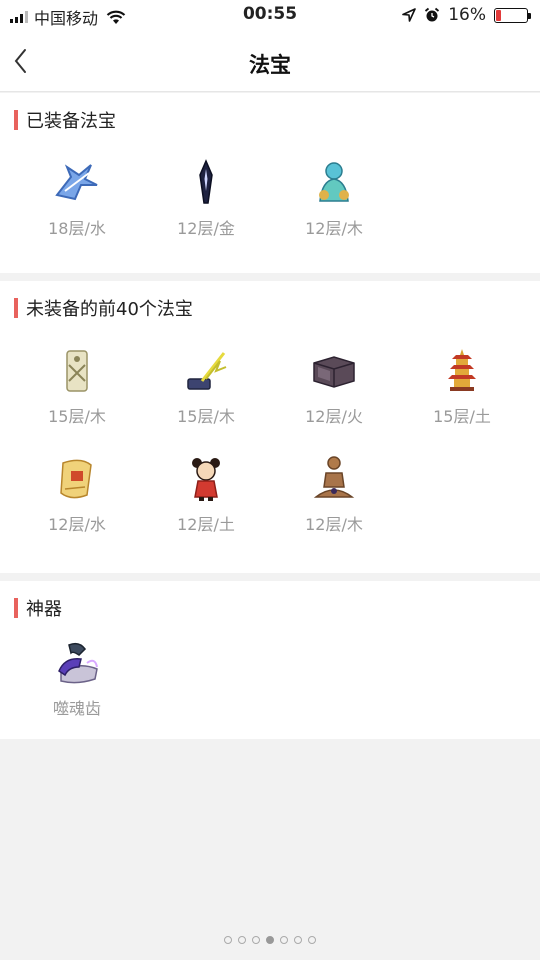 Image resolution: width=540 pixels, height=960 pixels. What do you see at coordinates (512, 15) in the screenshot?
I see `battery-icon` at bounding box center [512, 15].